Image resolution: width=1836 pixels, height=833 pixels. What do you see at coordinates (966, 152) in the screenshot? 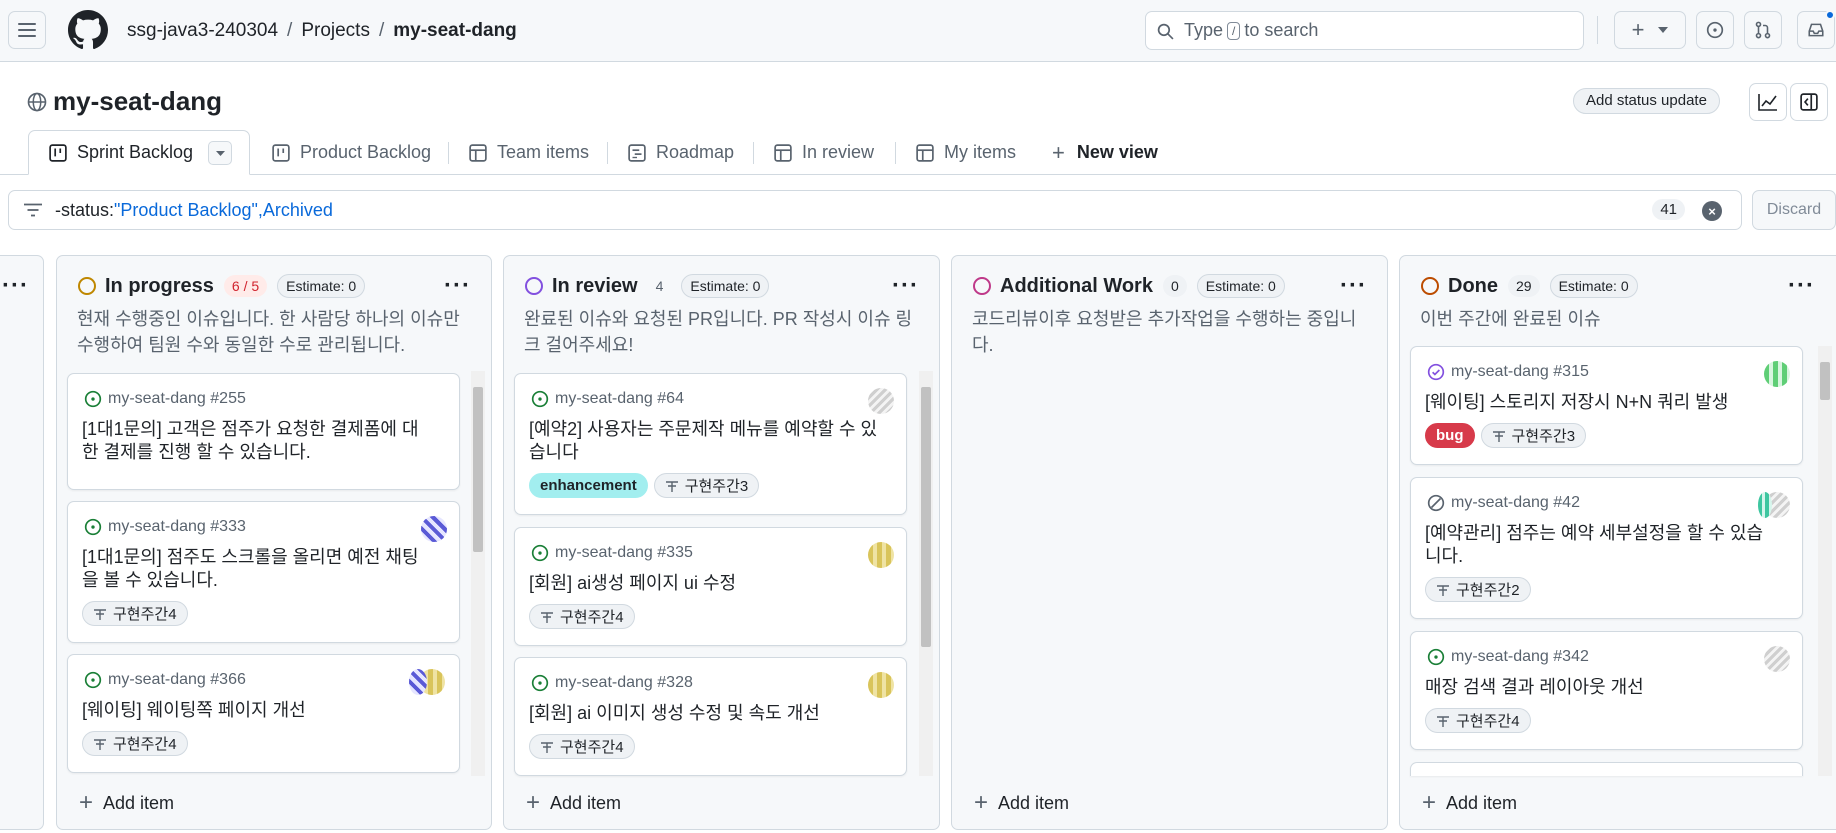
I see `tab-my-items: My items` at bounding box center [966, 152].